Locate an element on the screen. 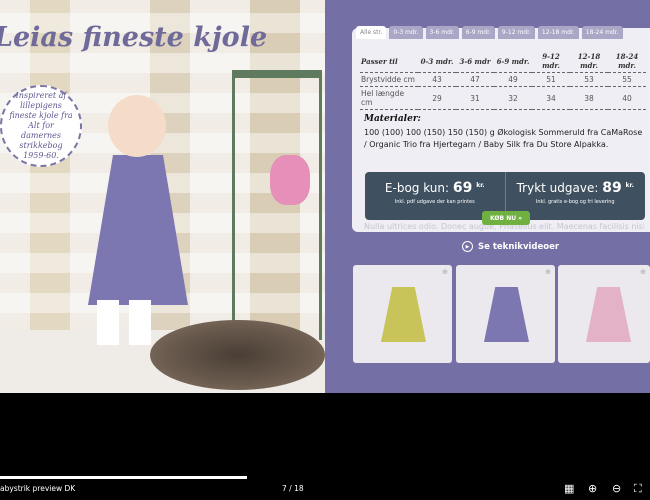 Image resolution: width=650 pixels, height=500 pixels. table-row: Hel længde cm 29 31 32 34 38 40 is located at coordinates (503, 98).